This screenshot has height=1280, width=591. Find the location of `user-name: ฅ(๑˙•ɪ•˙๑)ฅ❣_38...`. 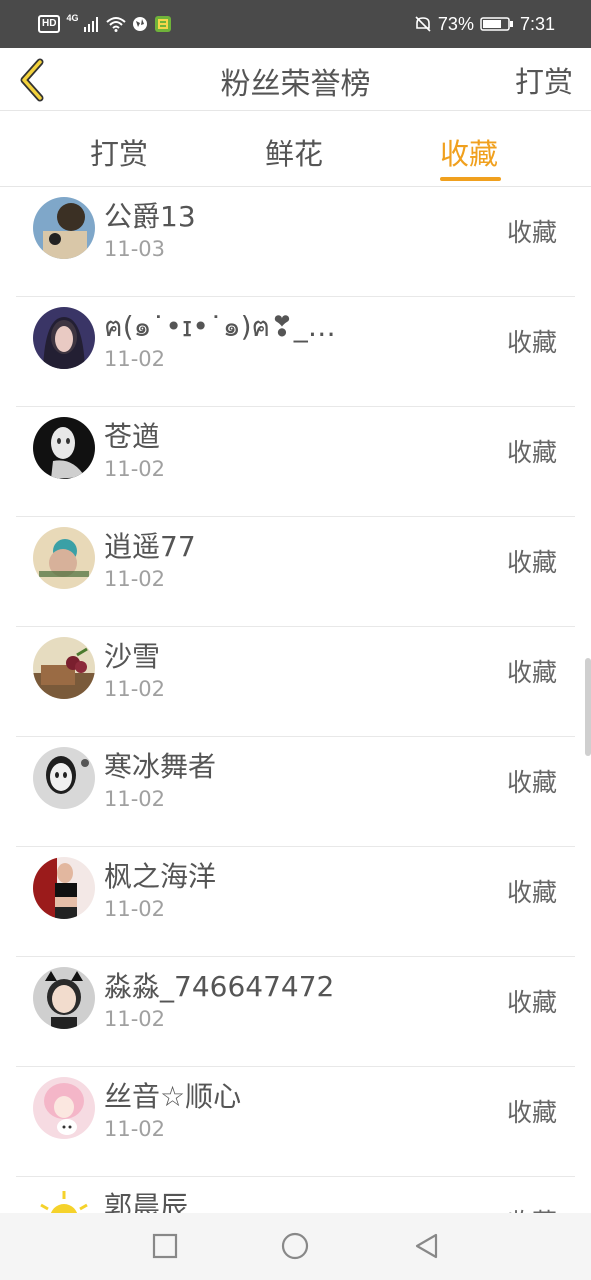

user-name: ฅ(๑˙•ɪ•˙๑)ฅ❣_38... is located at coordinates (224, 326).